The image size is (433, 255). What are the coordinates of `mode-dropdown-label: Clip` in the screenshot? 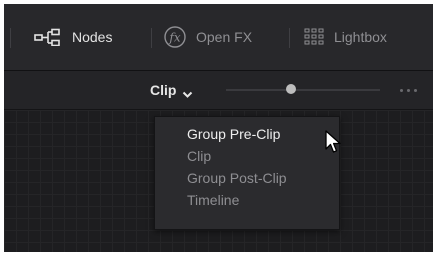 It's located at (163, 90).